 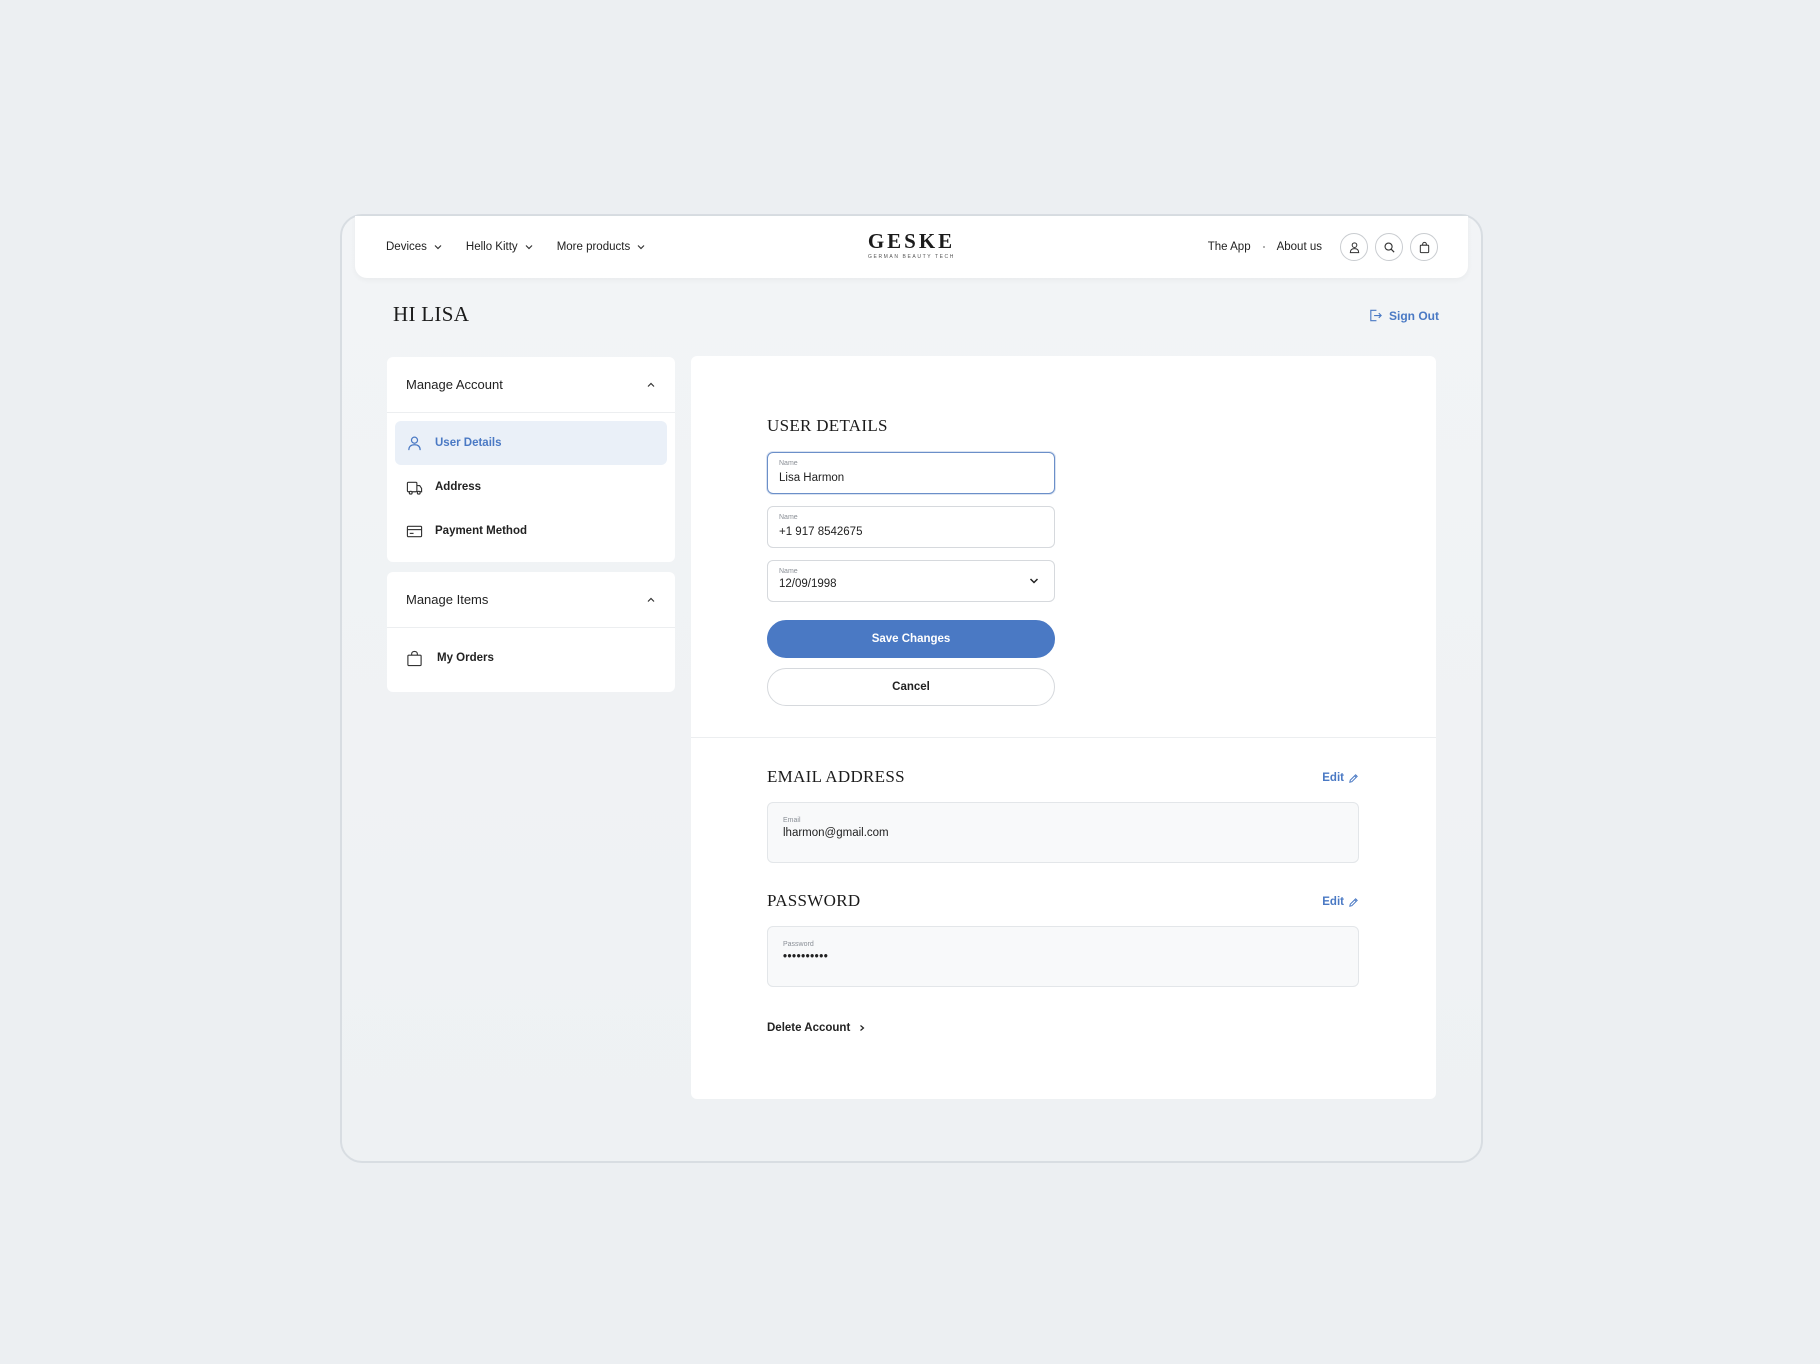 What do you see at coordinates (814, 900) in the screenshot?
I see `password-section-title: PASSWORD` at bounding box center [814, 900].